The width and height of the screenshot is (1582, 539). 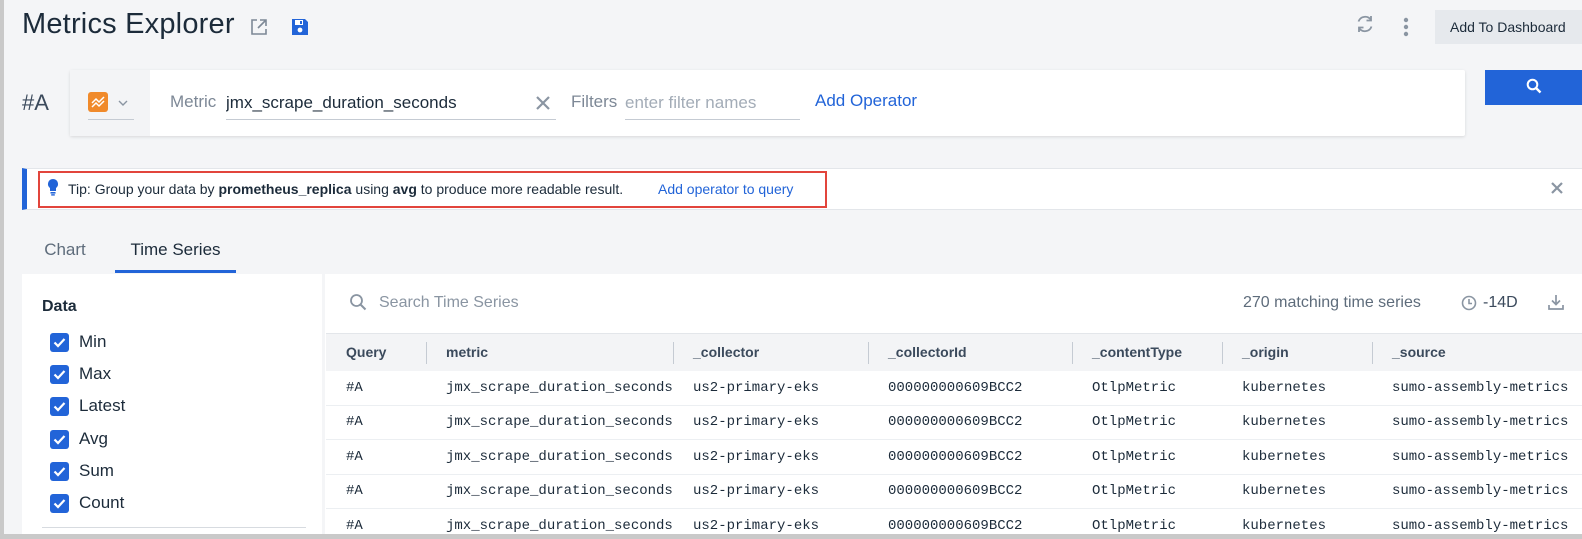 I want to click on run-query-button, so click(x=1533, y=87).